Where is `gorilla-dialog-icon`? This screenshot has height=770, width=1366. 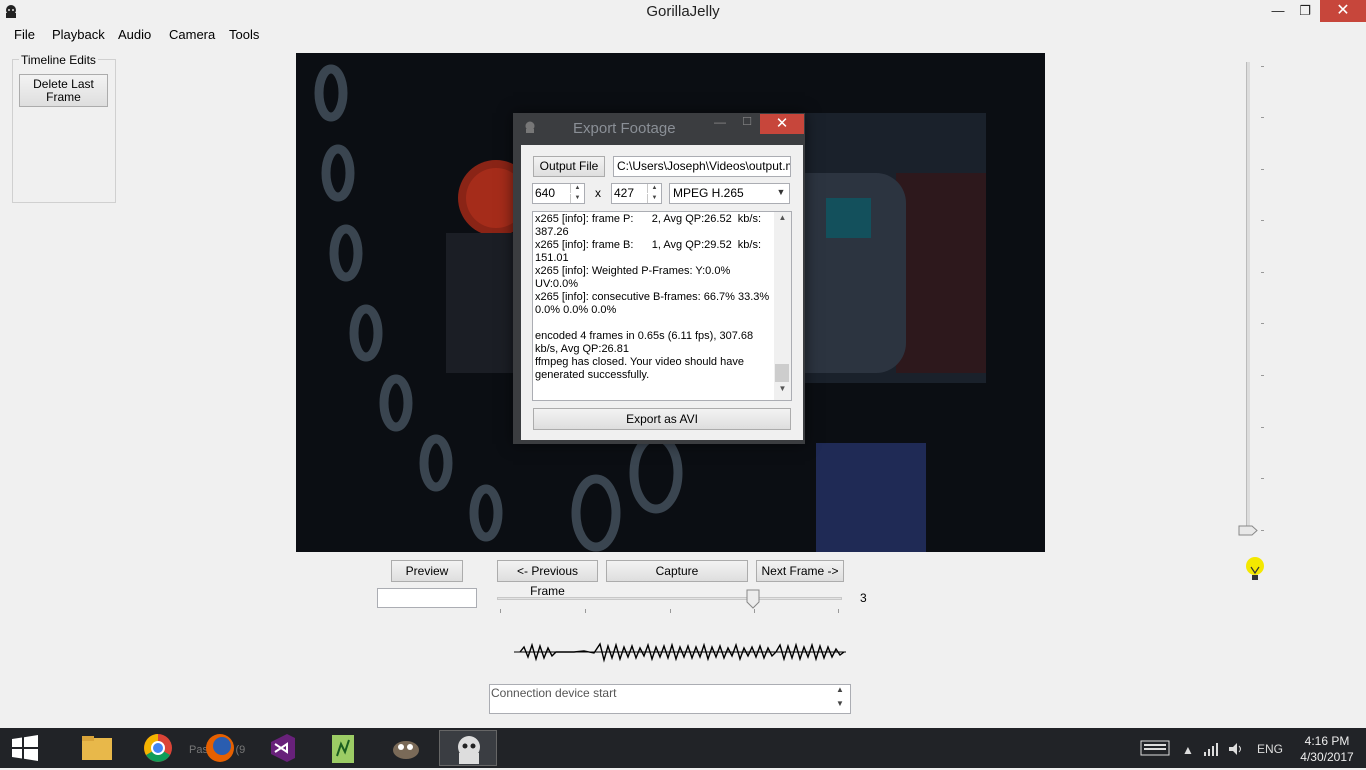 gorilla-dialog-icon is located at coordinates (530, 127).